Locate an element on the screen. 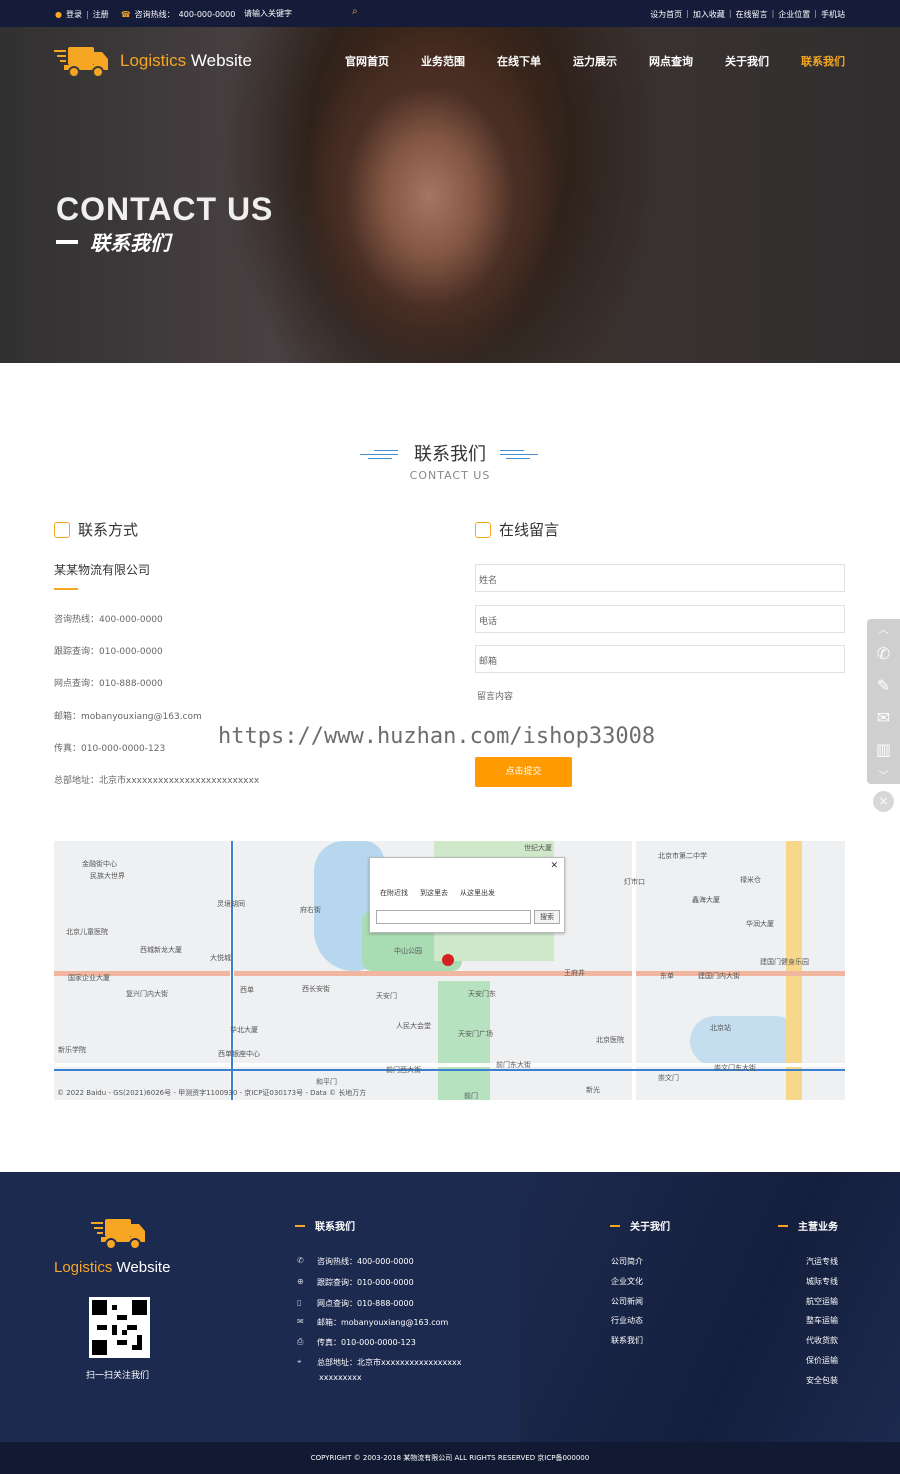  map-label: 和平门 is located at coordinates (326, 1082).